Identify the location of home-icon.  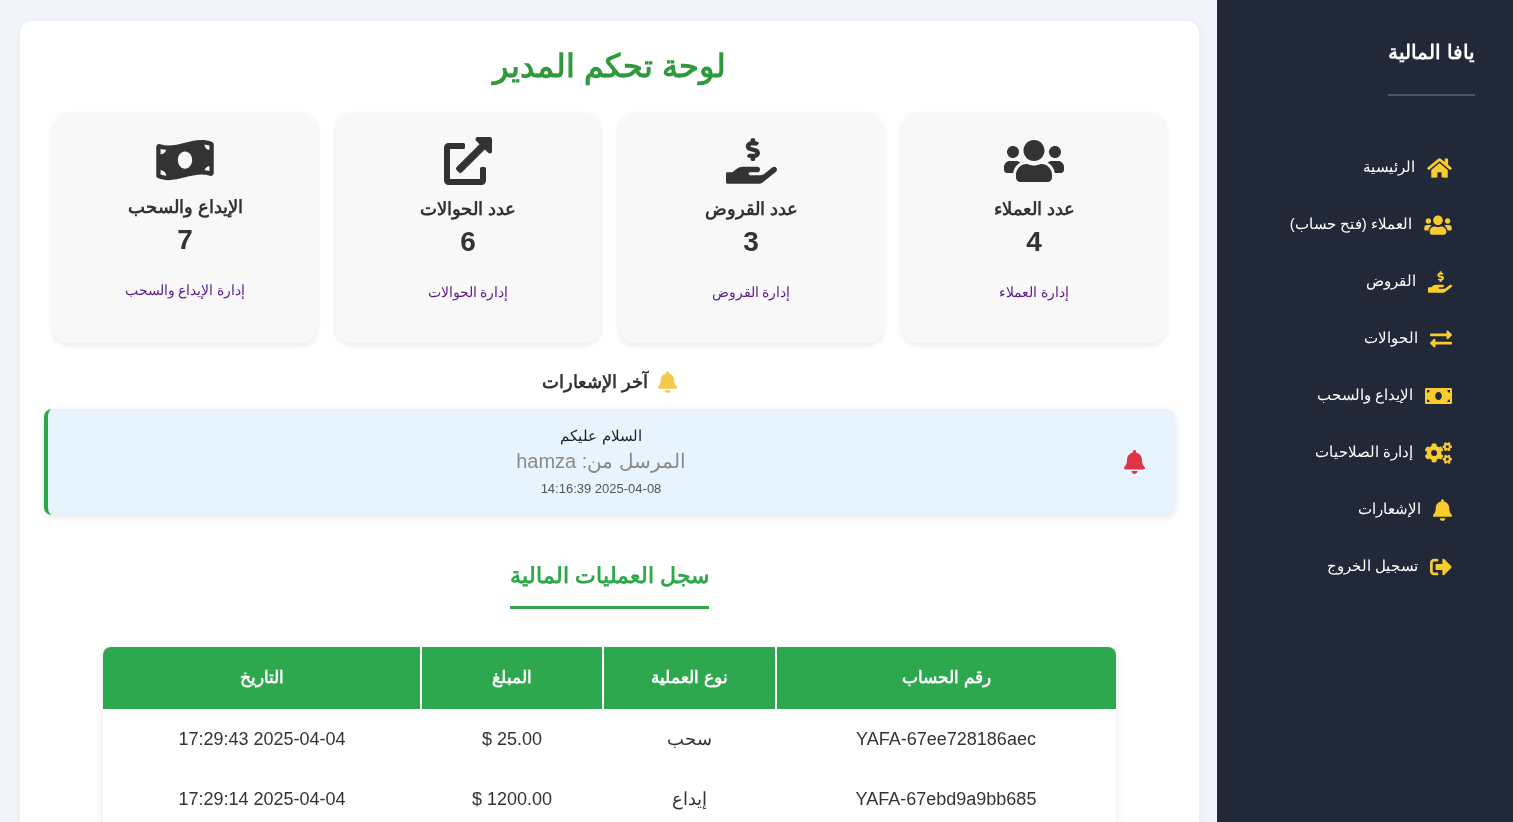
(1439, 167).